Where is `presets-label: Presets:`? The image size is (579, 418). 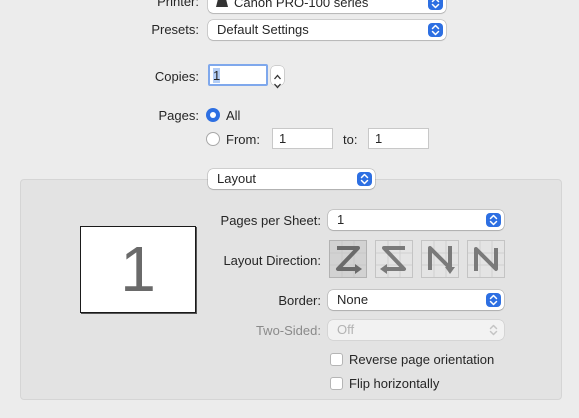 presets-label: Presets: is located at coordinates (175, 29).